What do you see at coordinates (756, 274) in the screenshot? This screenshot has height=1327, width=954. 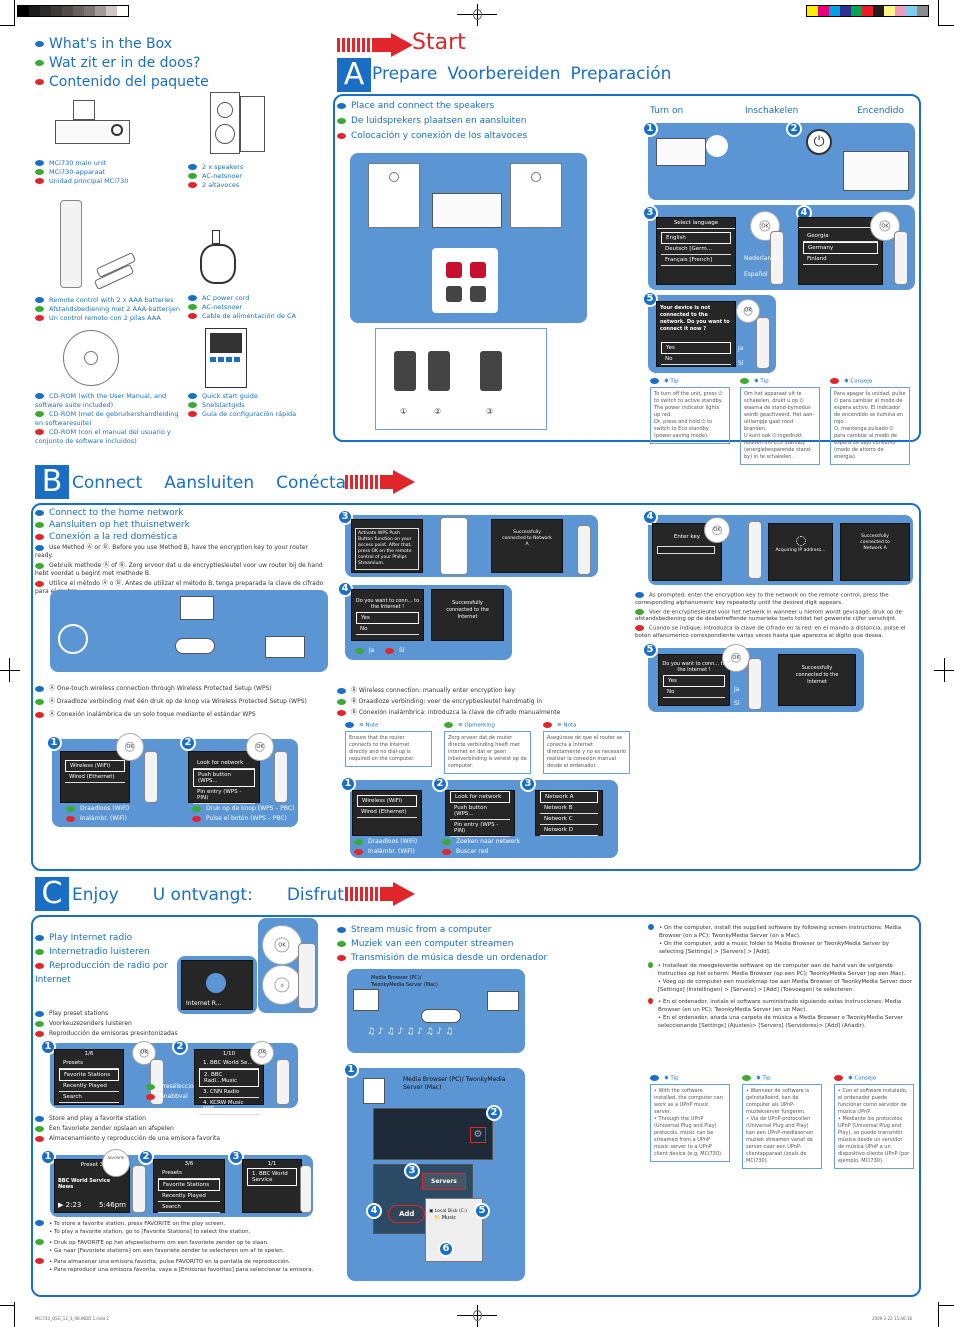 I see `label-espanol: Español` at bounding box center [756, 274].